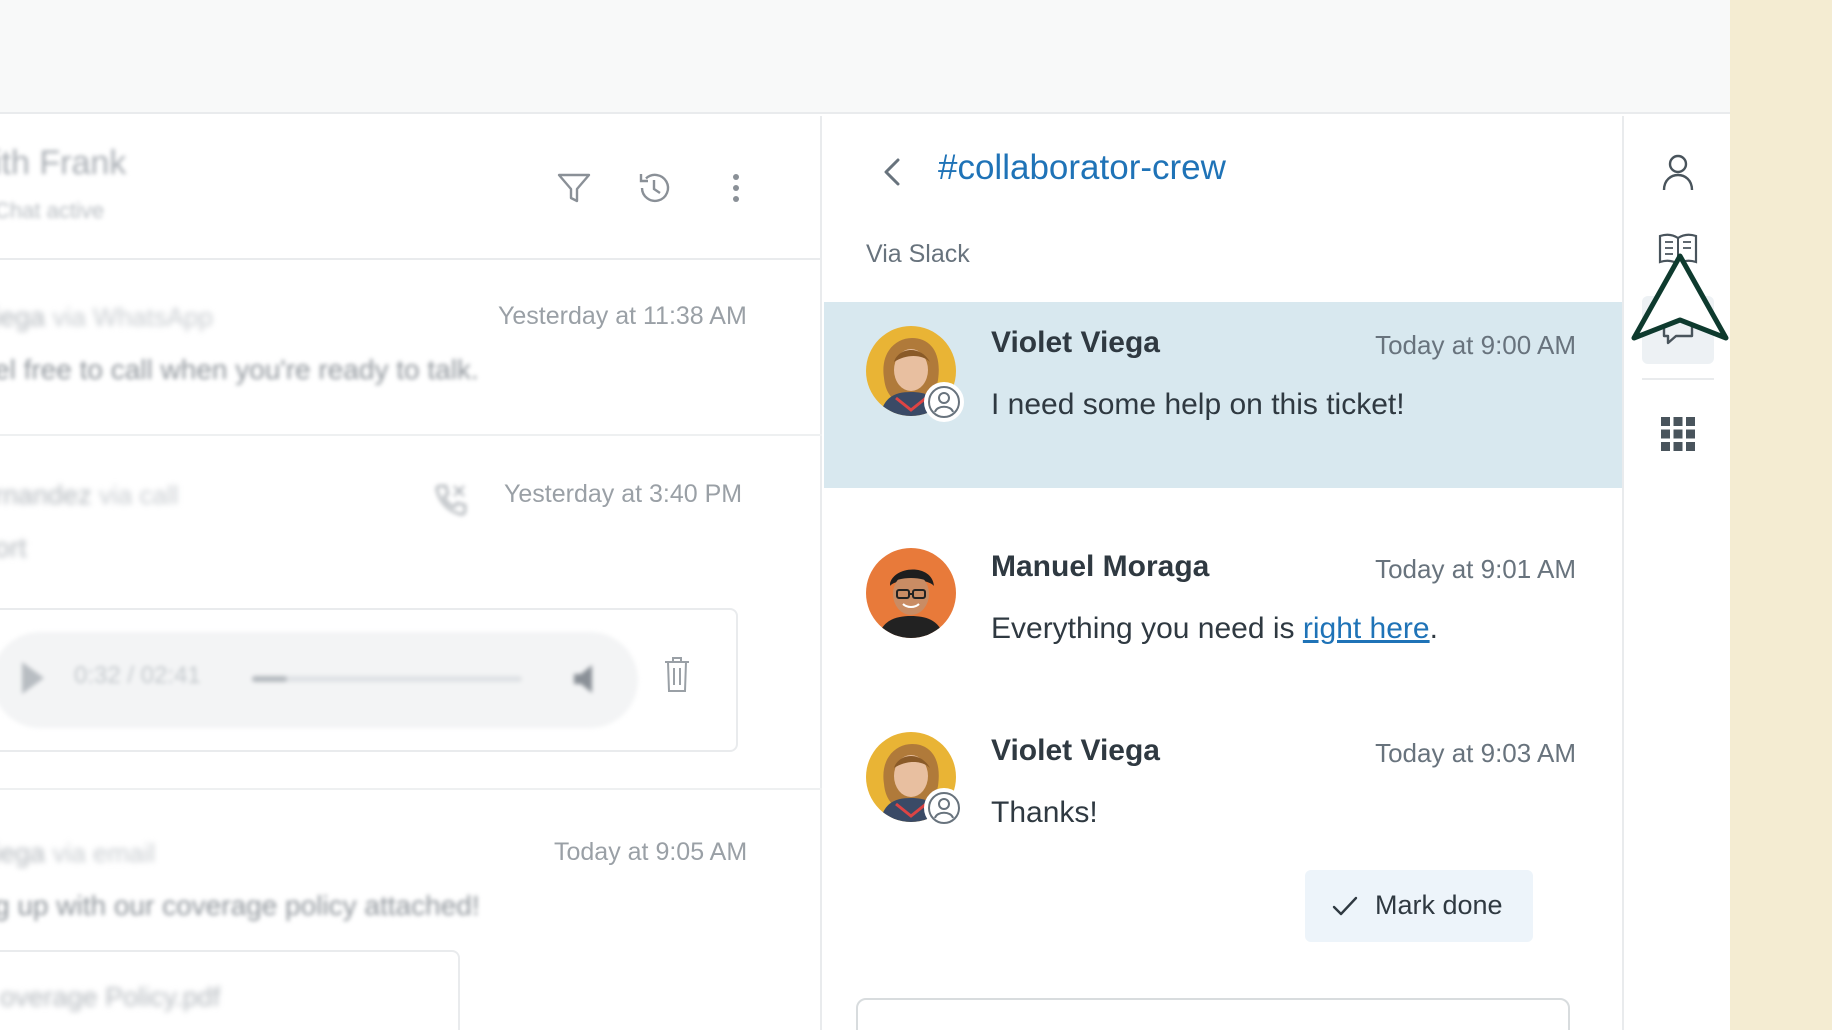 The height and width of the screenshot is (1030, 1832). I want to click on right-here-link: right here, so click(1366, 628).